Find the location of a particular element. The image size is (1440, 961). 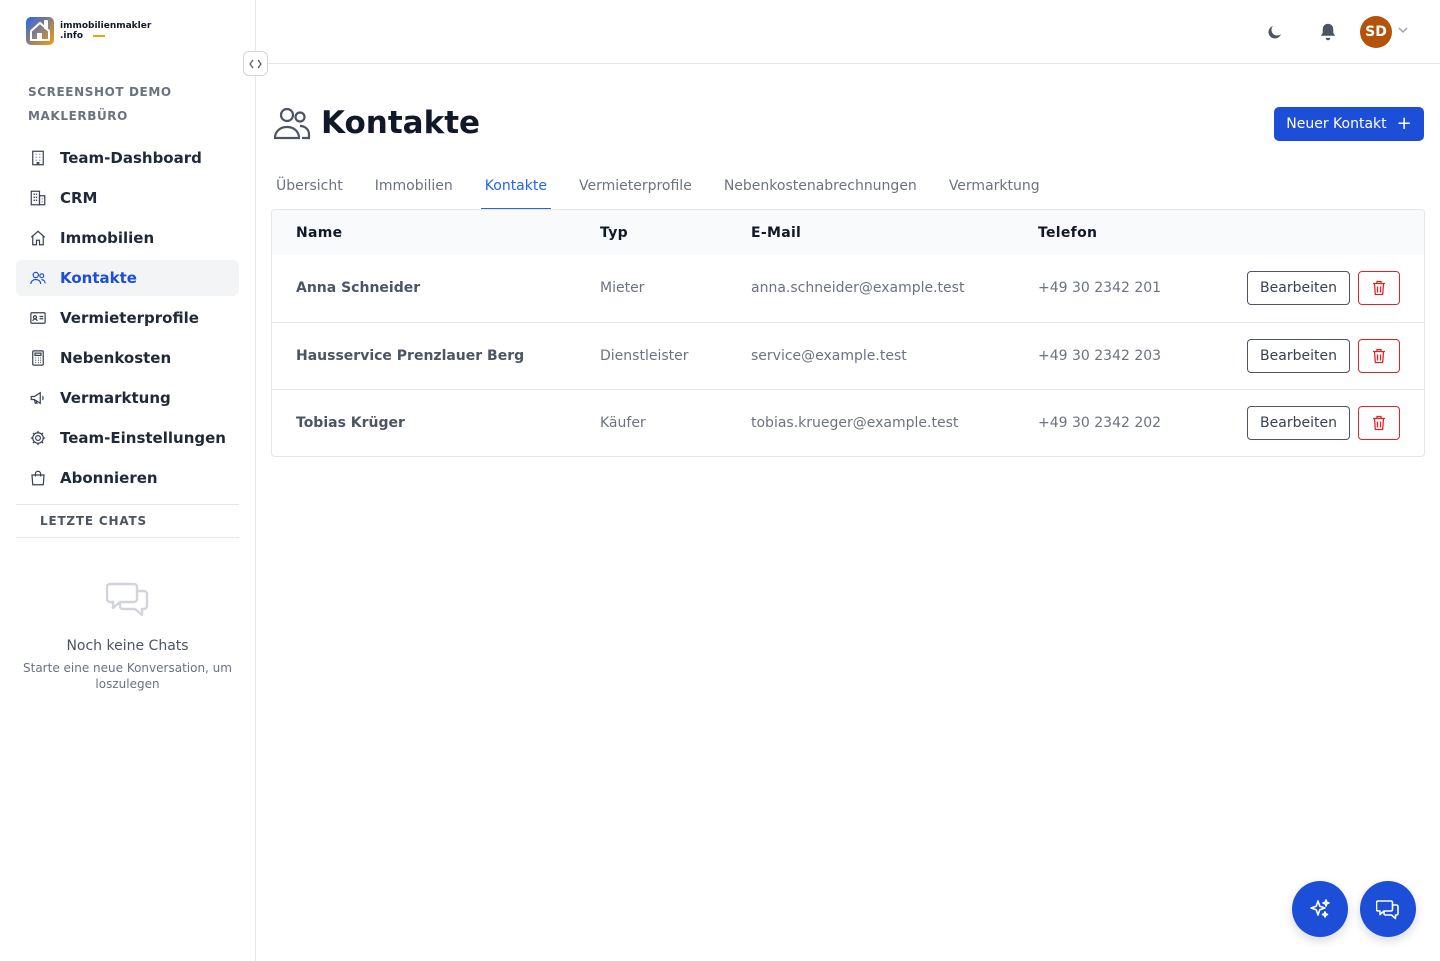

column-header-type: Typ is located at coordinates (614, 232).